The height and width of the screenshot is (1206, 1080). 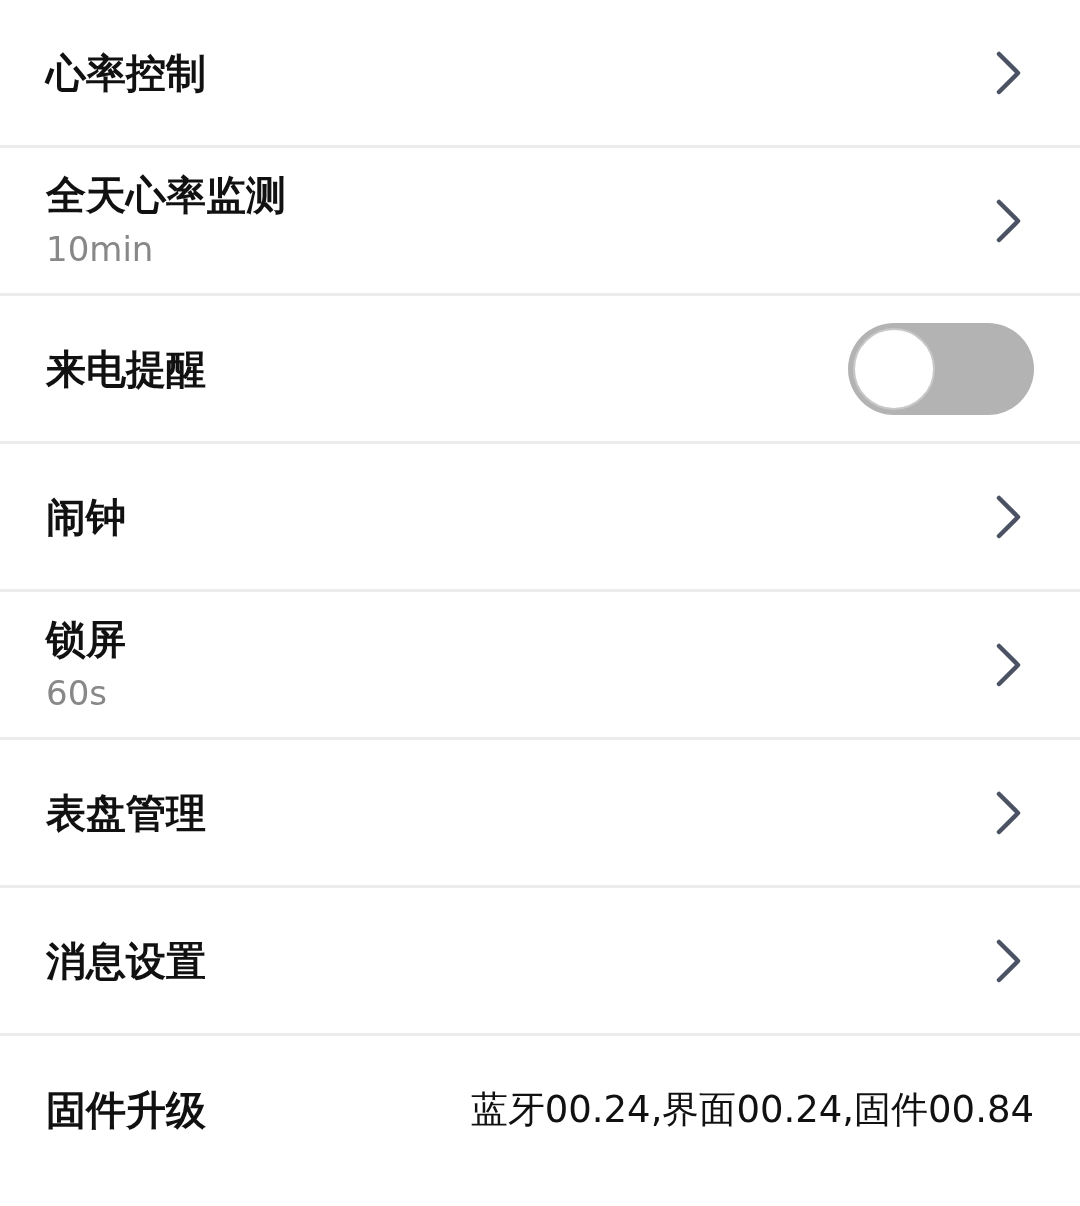 I want to click on firmware-version: 蓝牙00.24,界面00.24,固件00.84, so click(x=752, y=1110).